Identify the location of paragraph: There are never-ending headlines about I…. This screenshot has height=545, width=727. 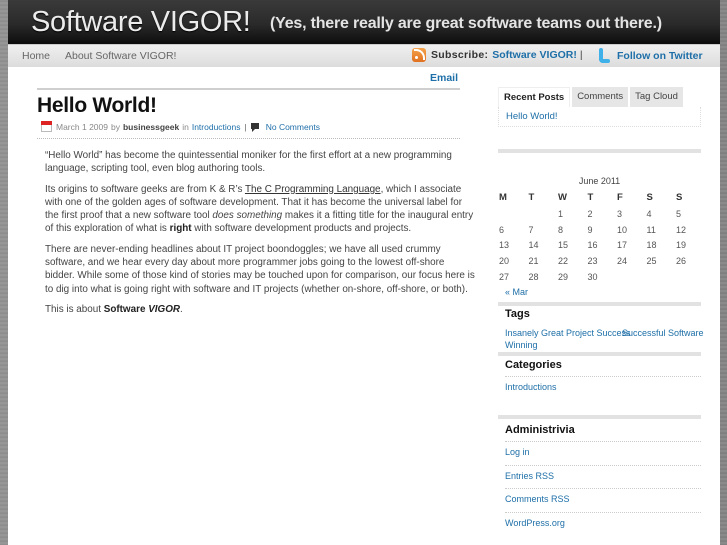
(260, 269).